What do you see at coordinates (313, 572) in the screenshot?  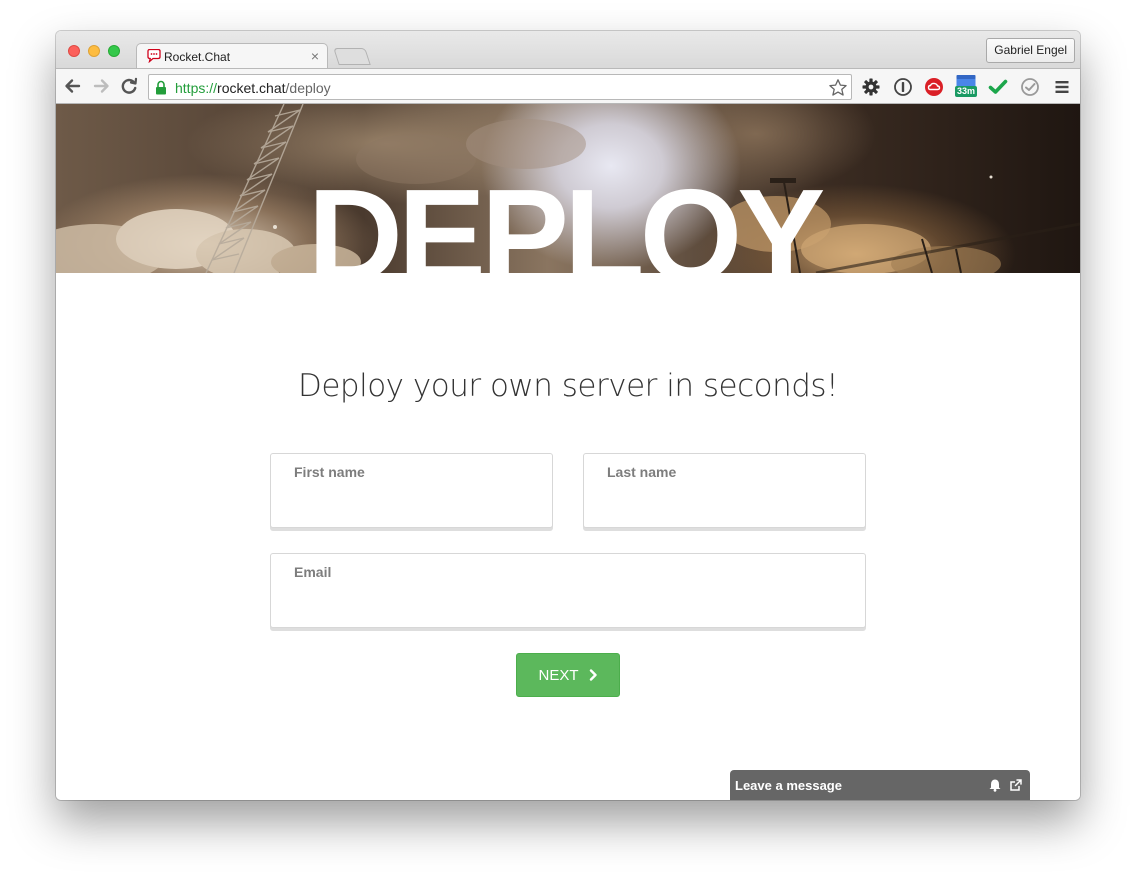 I see `email-label: Email` at bounding box center [313, 572].